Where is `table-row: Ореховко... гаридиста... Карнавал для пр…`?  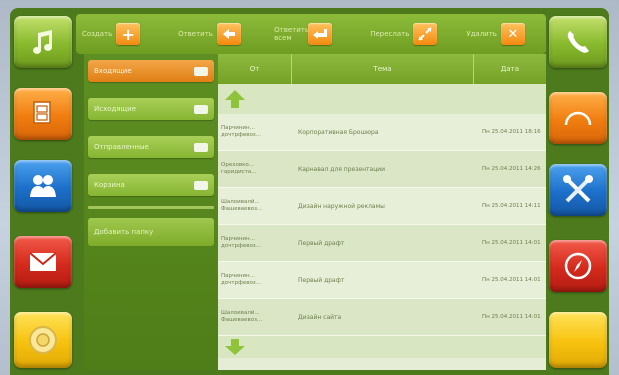
table-row: Ореховко... гаридиста... Карнавал для пр… is located at coordinates (382, 169).